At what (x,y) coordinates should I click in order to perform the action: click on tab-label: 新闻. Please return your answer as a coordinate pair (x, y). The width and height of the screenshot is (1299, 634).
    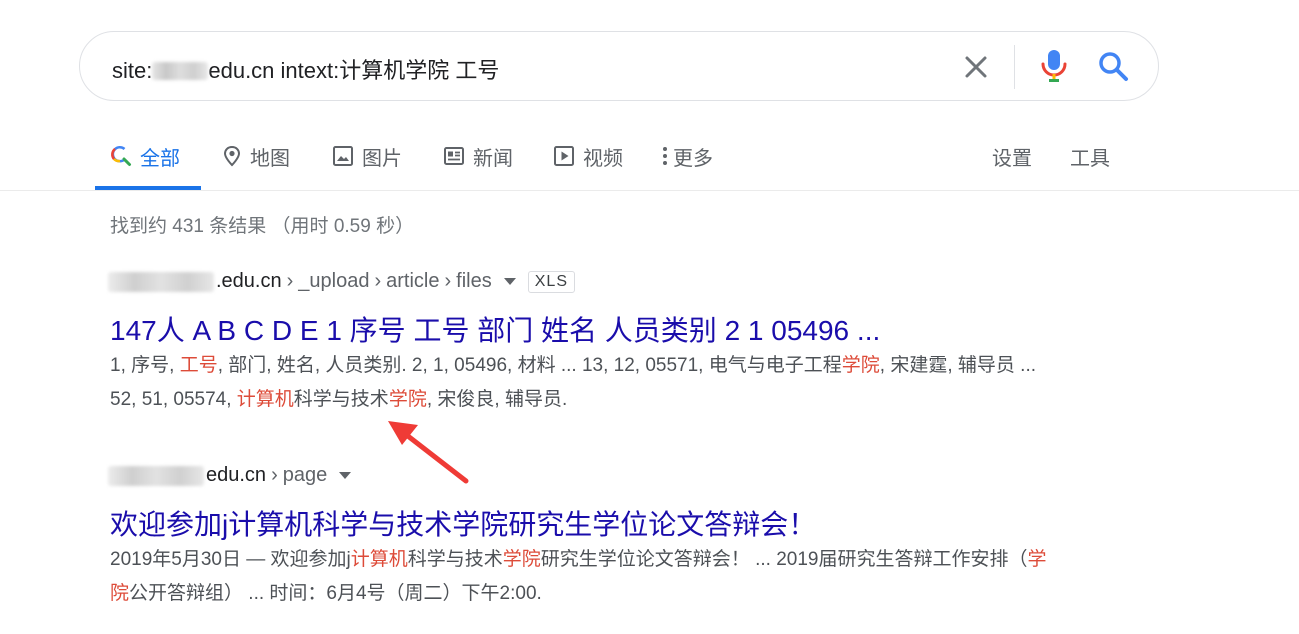
    Looking at the image, I should click on (493, 158).